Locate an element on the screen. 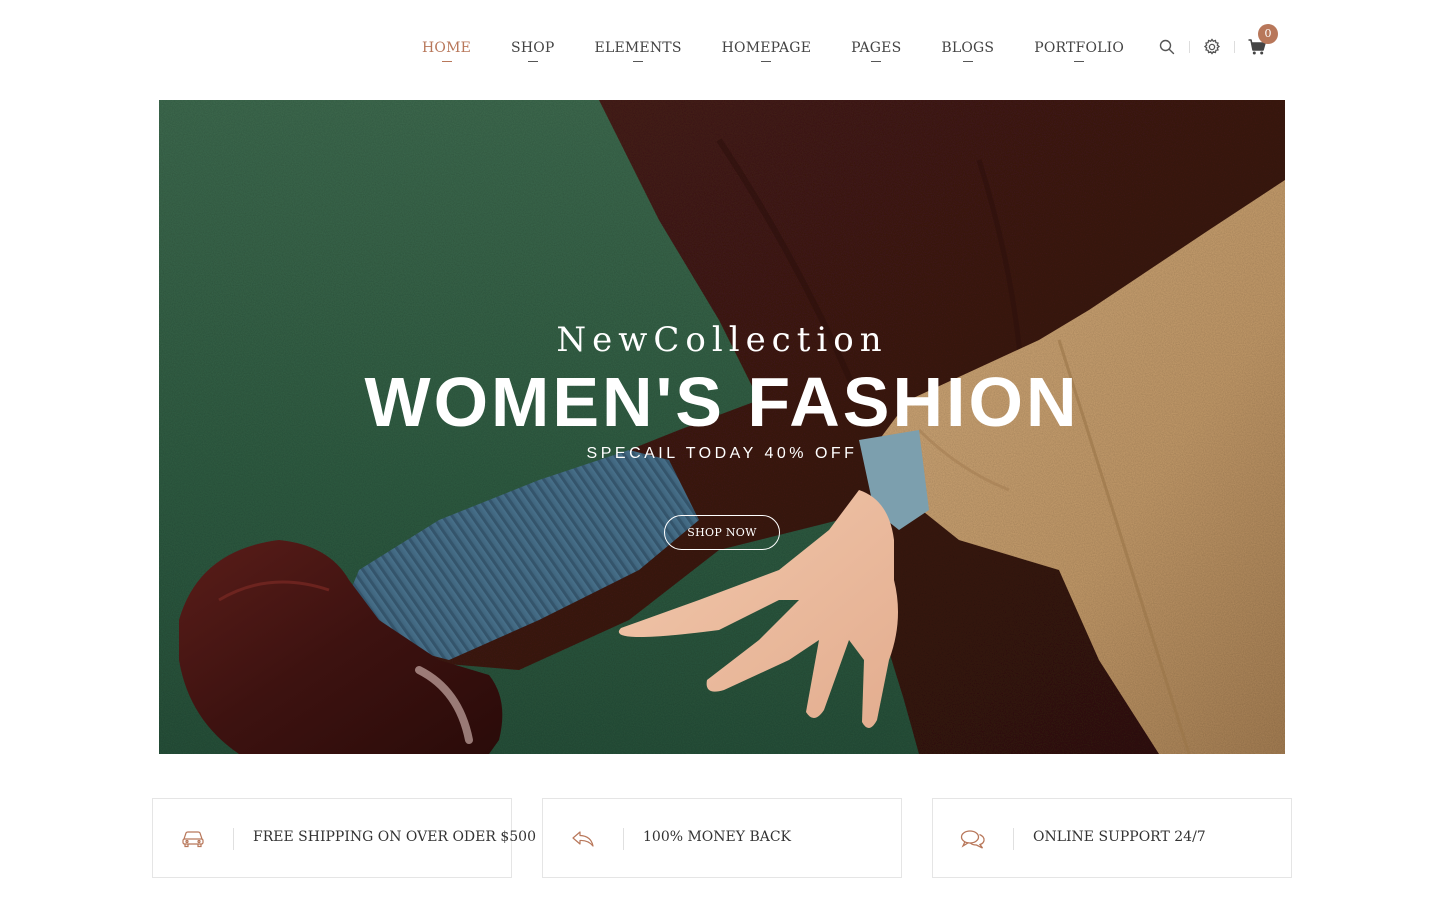 This screenshot has height=901, width=1444. nav-item-home: HOME is located at coordinates (446, 50).